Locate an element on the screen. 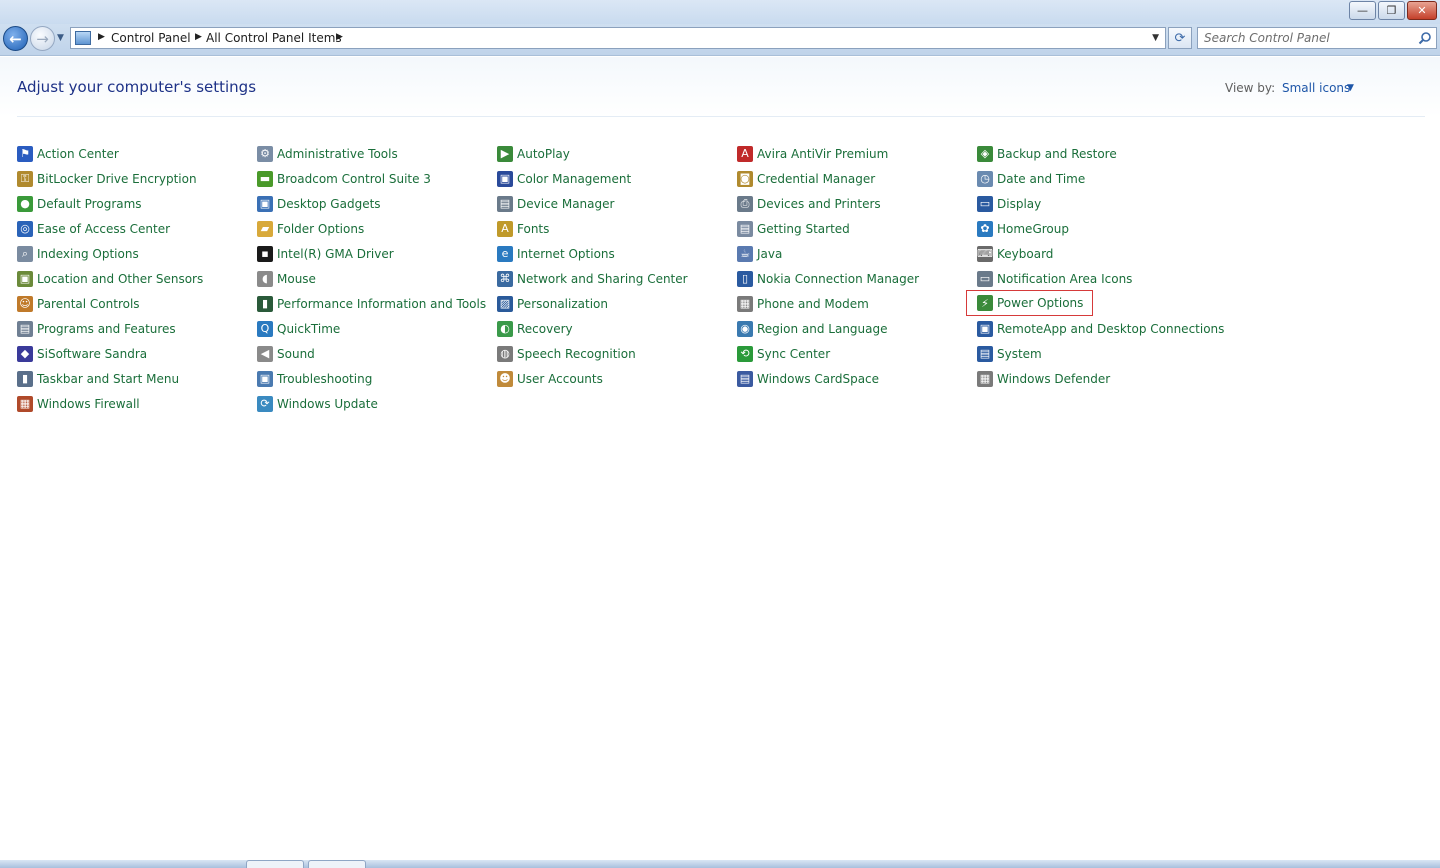 The image size is (1440, 868). recent-pages-dropdown: ▼ is located at coordinates (60, 38).